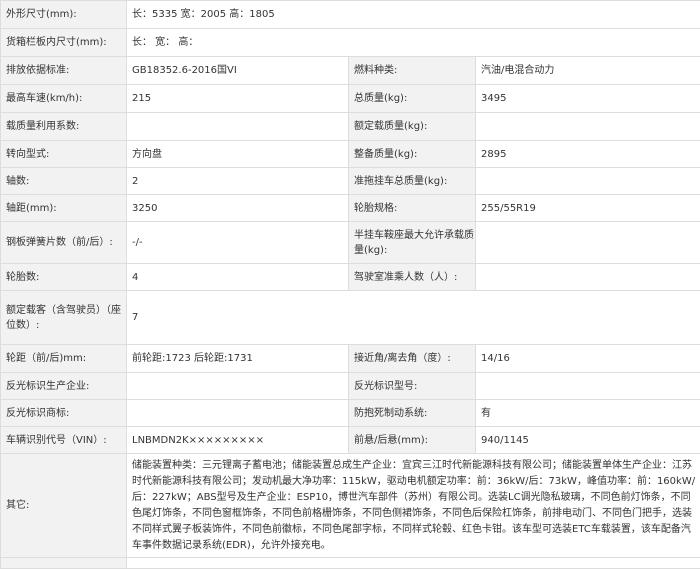 The width and height of the screenshot is (700, 569). What do you see at coordinates (412, 440) in the screenshot?
I see `spec-label: 前悬/后悬(mm):` at bounding box center [412, 440].